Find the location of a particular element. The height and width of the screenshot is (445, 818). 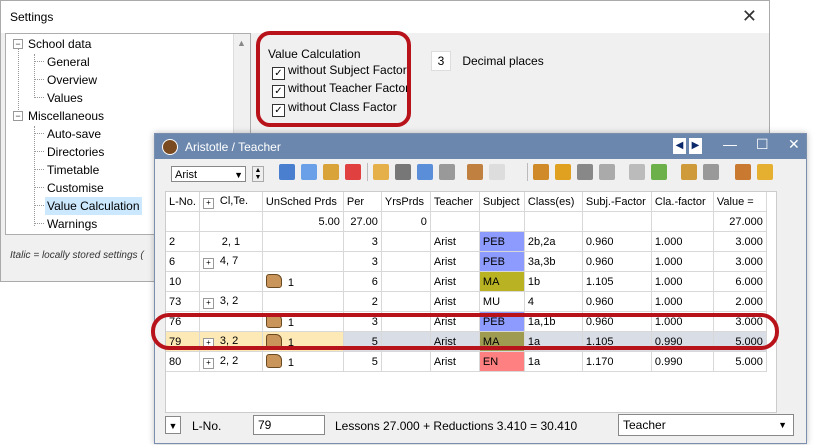

cell-clte: +4, 7 is located at coordinates (231, 261).